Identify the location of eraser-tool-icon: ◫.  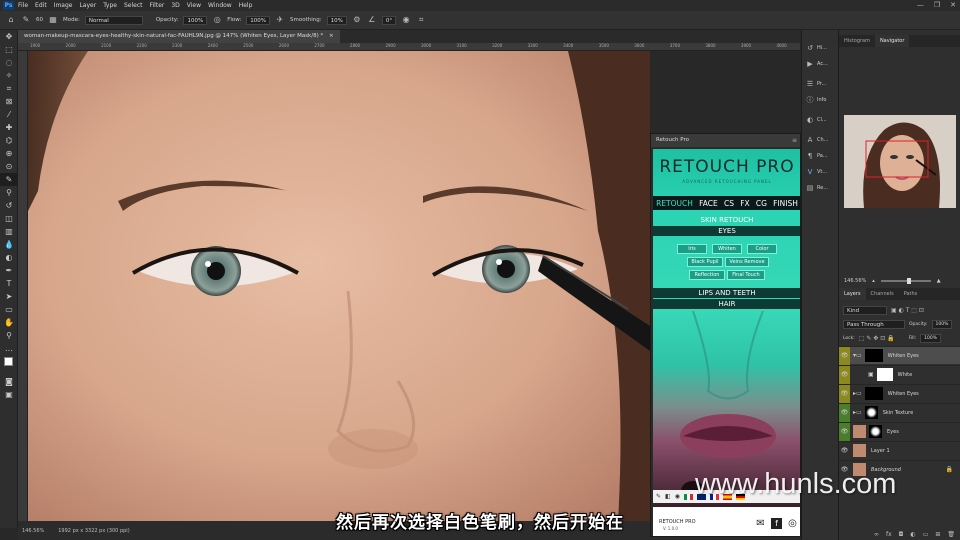
(9, 218).